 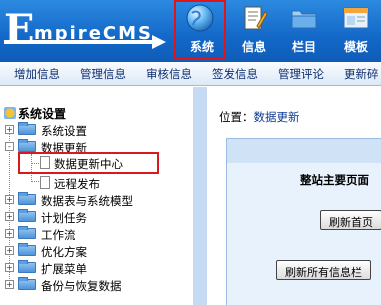 What do you see at coordinates (200, 196) in the screenshot?
I see `panel-divider` at bounding box center [200, 196].